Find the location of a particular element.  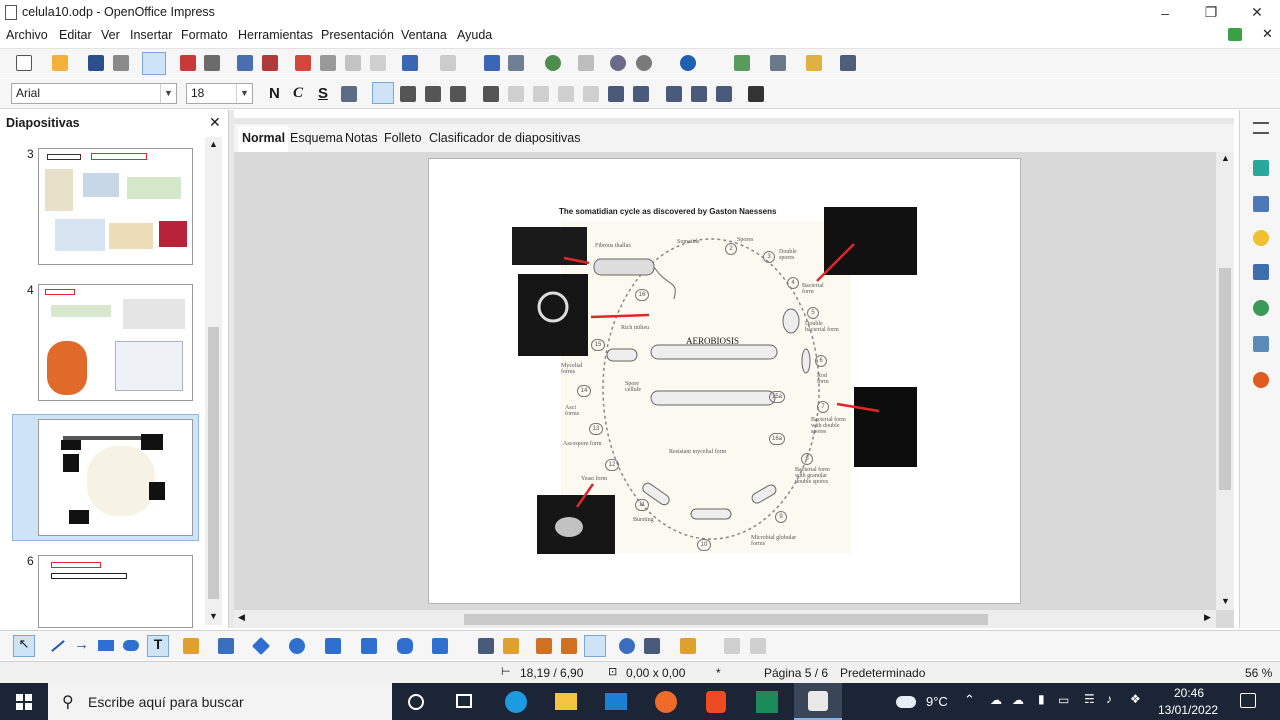

master-pages-icon is located at coordinates (1261, 204).